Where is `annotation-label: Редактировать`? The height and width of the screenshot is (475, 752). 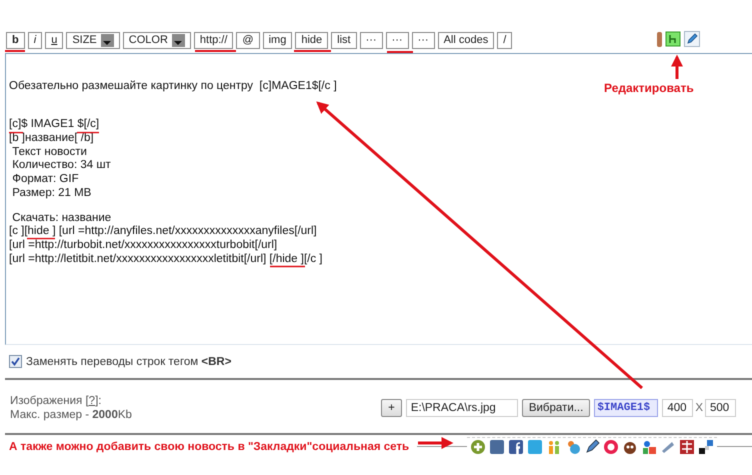
annotation-label: Редактировать is located at coordinates (649, 88).